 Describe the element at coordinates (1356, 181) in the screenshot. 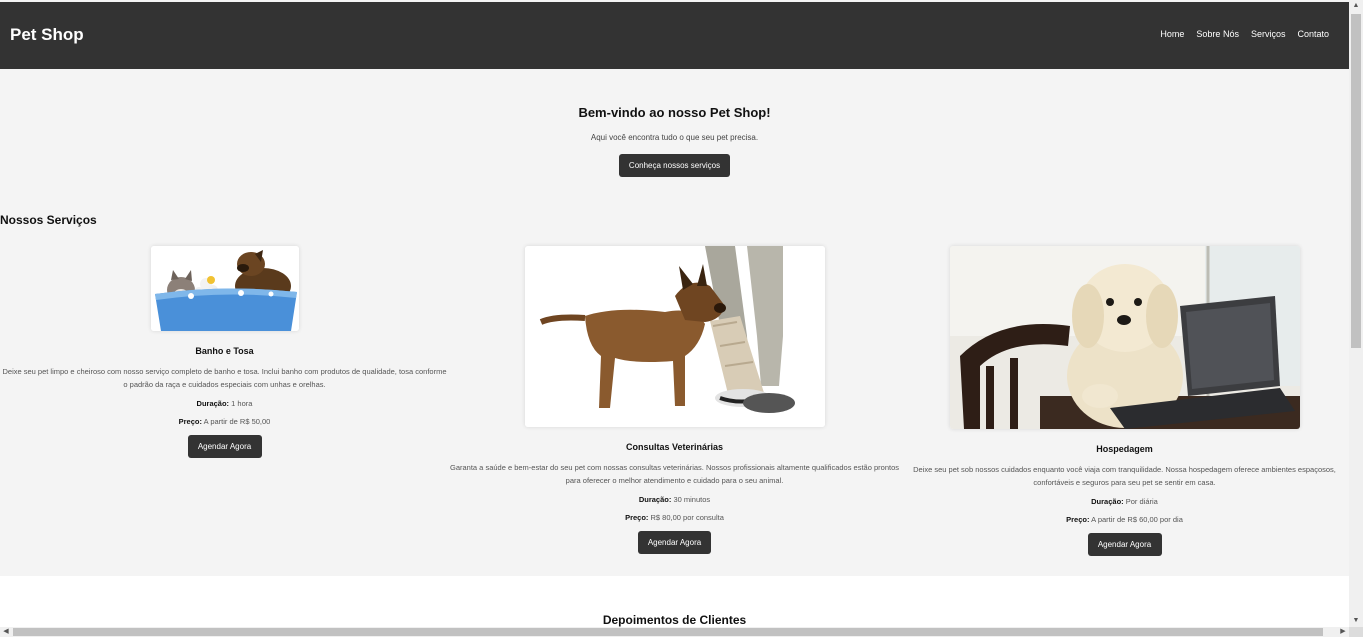

I see `vertical-scroll-thumb` at that location.